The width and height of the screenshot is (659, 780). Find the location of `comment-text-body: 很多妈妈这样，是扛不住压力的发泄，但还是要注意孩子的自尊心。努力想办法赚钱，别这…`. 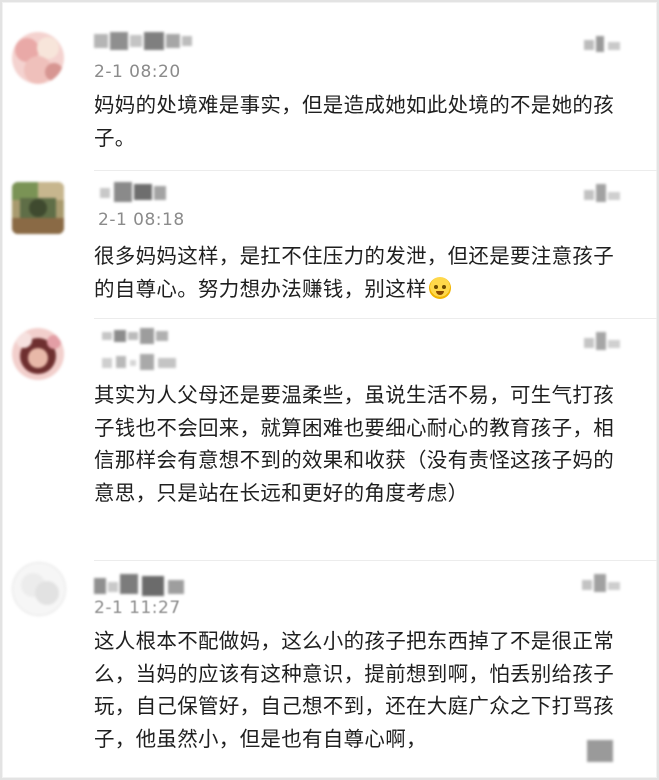

comment-text-body: 很多妈妈这样，是扛不住压力的发泄，但还是要注意孩子的自尊心。努力想办法赚钱，别这… is located at coordinates (354, 272).